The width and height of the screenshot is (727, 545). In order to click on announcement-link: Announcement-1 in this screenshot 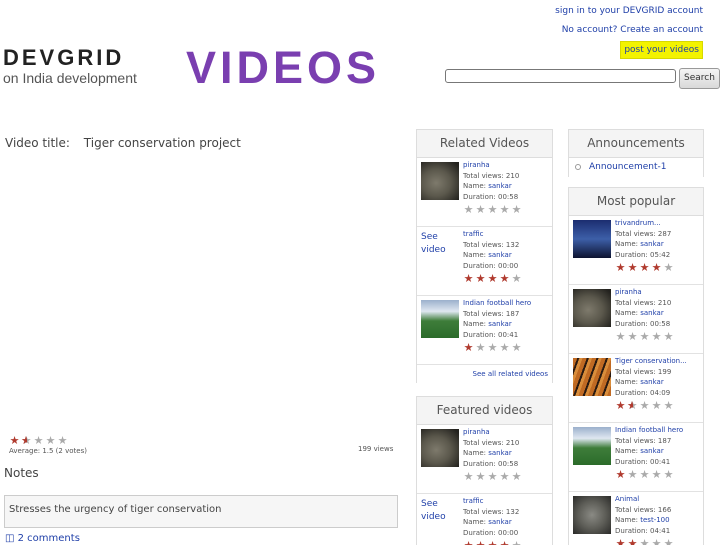, I will do `click(627, 167)`.